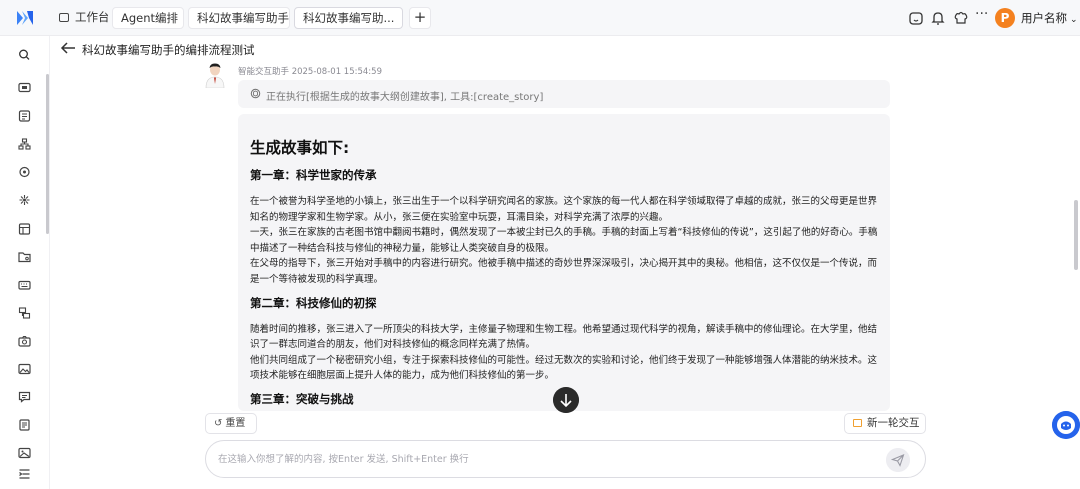 Image resolution: width=1080 pixels, height=489 pixels. Describe the element at coordinates (24, 453) in the screenshot. I see `gallery-icon` at that location.